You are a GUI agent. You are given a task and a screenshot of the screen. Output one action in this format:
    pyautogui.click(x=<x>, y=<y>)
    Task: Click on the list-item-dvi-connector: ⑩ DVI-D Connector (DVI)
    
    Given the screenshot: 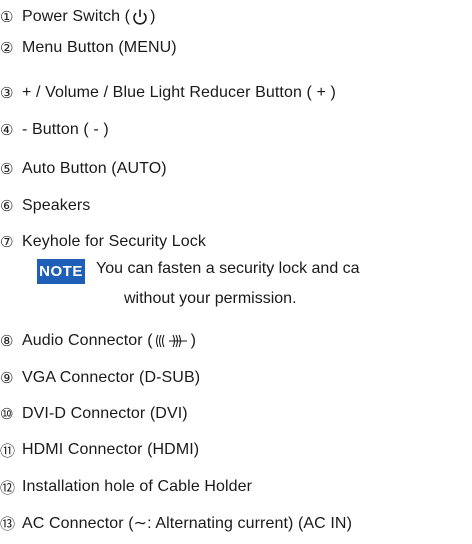 What is the action you would take?
    pyautogui.click(x=94, y=414)
    